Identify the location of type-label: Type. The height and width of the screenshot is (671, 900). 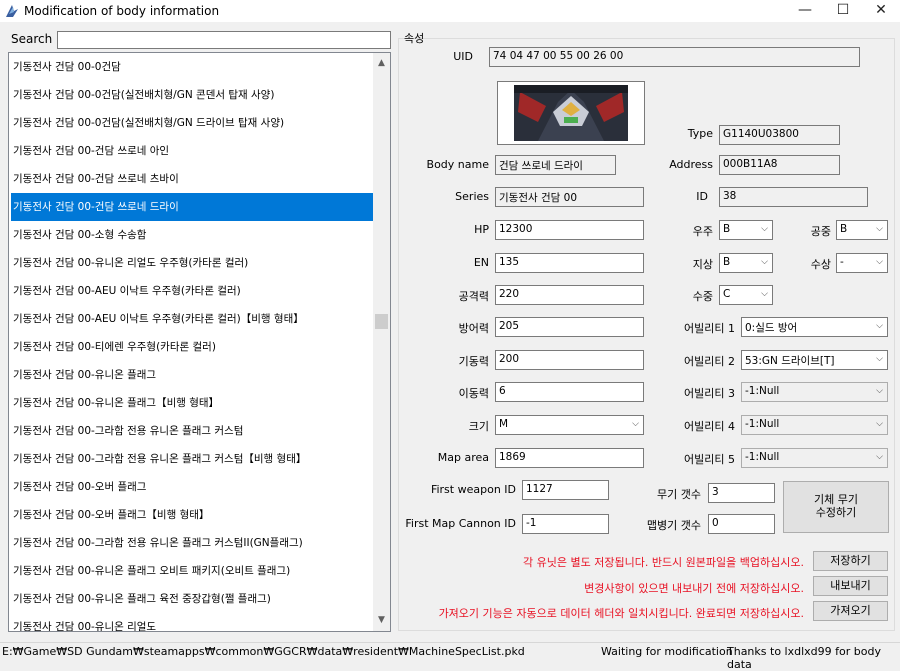
(700, 133).